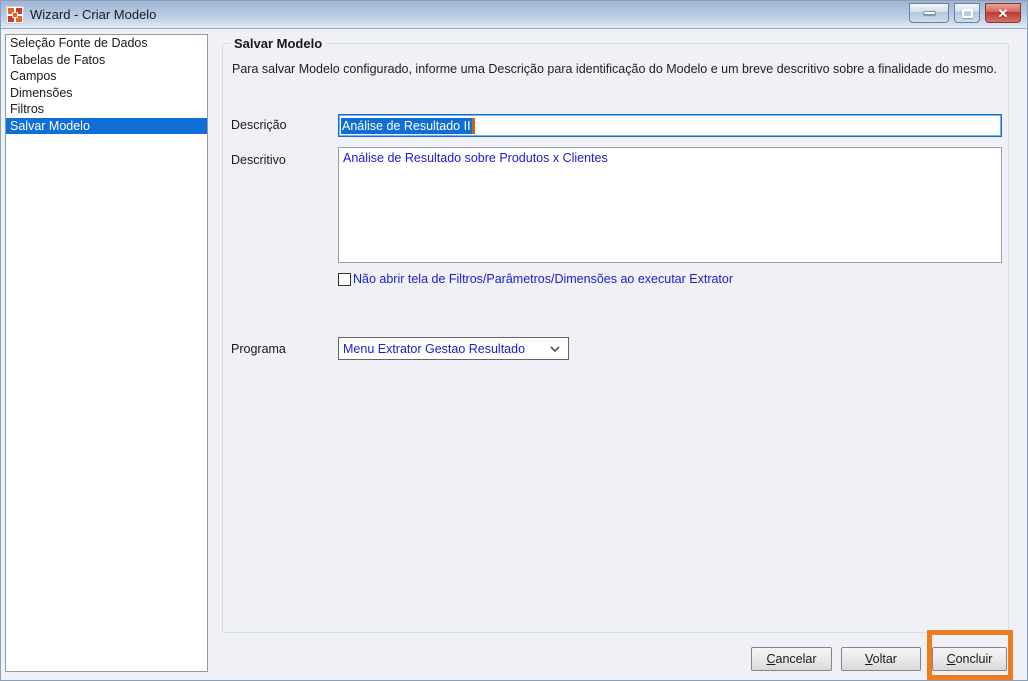  What do you see at coordinates (670, 125) in the screenshot?
I see `descricao-input: Análise de Resultado II` at bounding box center [670, 125].